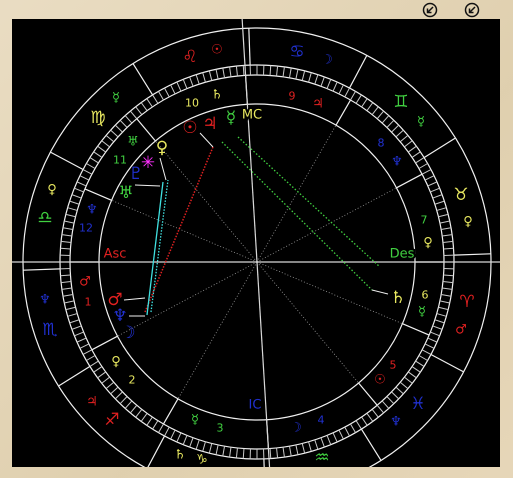  What do you see at coordinates (190, 57) in the screenshot?
I see `zodiac-sign: ♌` at bounding box center [190, 57].